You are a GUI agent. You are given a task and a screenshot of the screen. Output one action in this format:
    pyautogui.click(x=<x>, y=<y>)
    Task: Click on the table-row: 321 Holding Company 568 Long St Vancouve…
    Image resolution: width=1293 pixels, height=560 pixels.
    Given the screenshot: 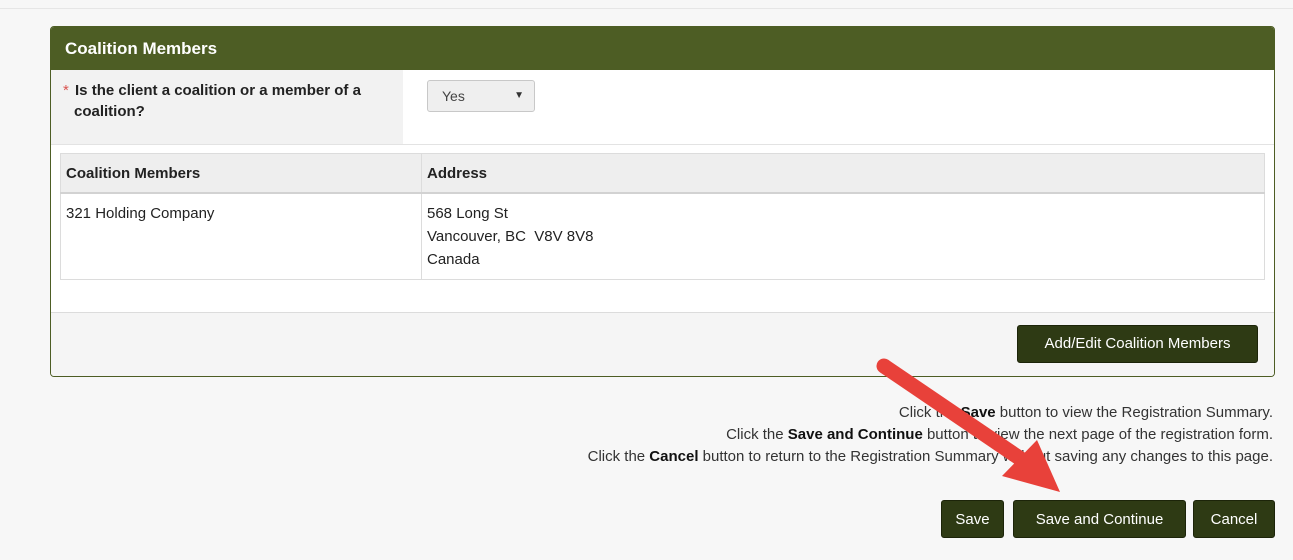 What is the action you would take?
    pyautogui.click(x=662, y=236)
    